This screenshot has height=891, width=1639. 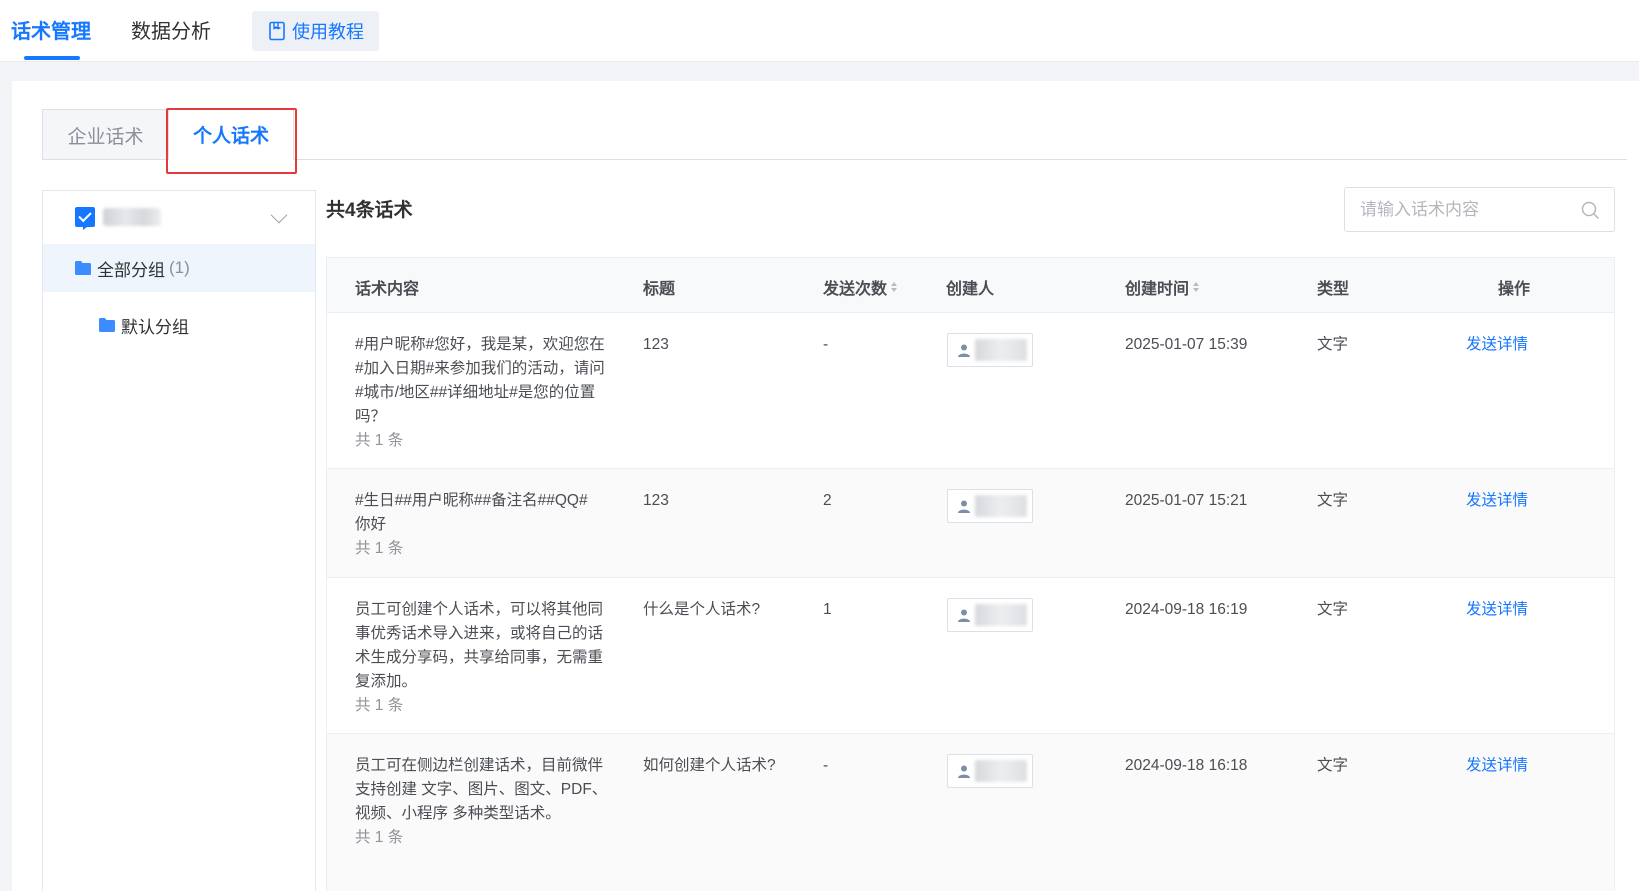 What do you see at coordinates (480, 368) in the screenshot?
I see `content-line: #加入日期#来参加我们的活动，请问` at bounding box center [480, 368].